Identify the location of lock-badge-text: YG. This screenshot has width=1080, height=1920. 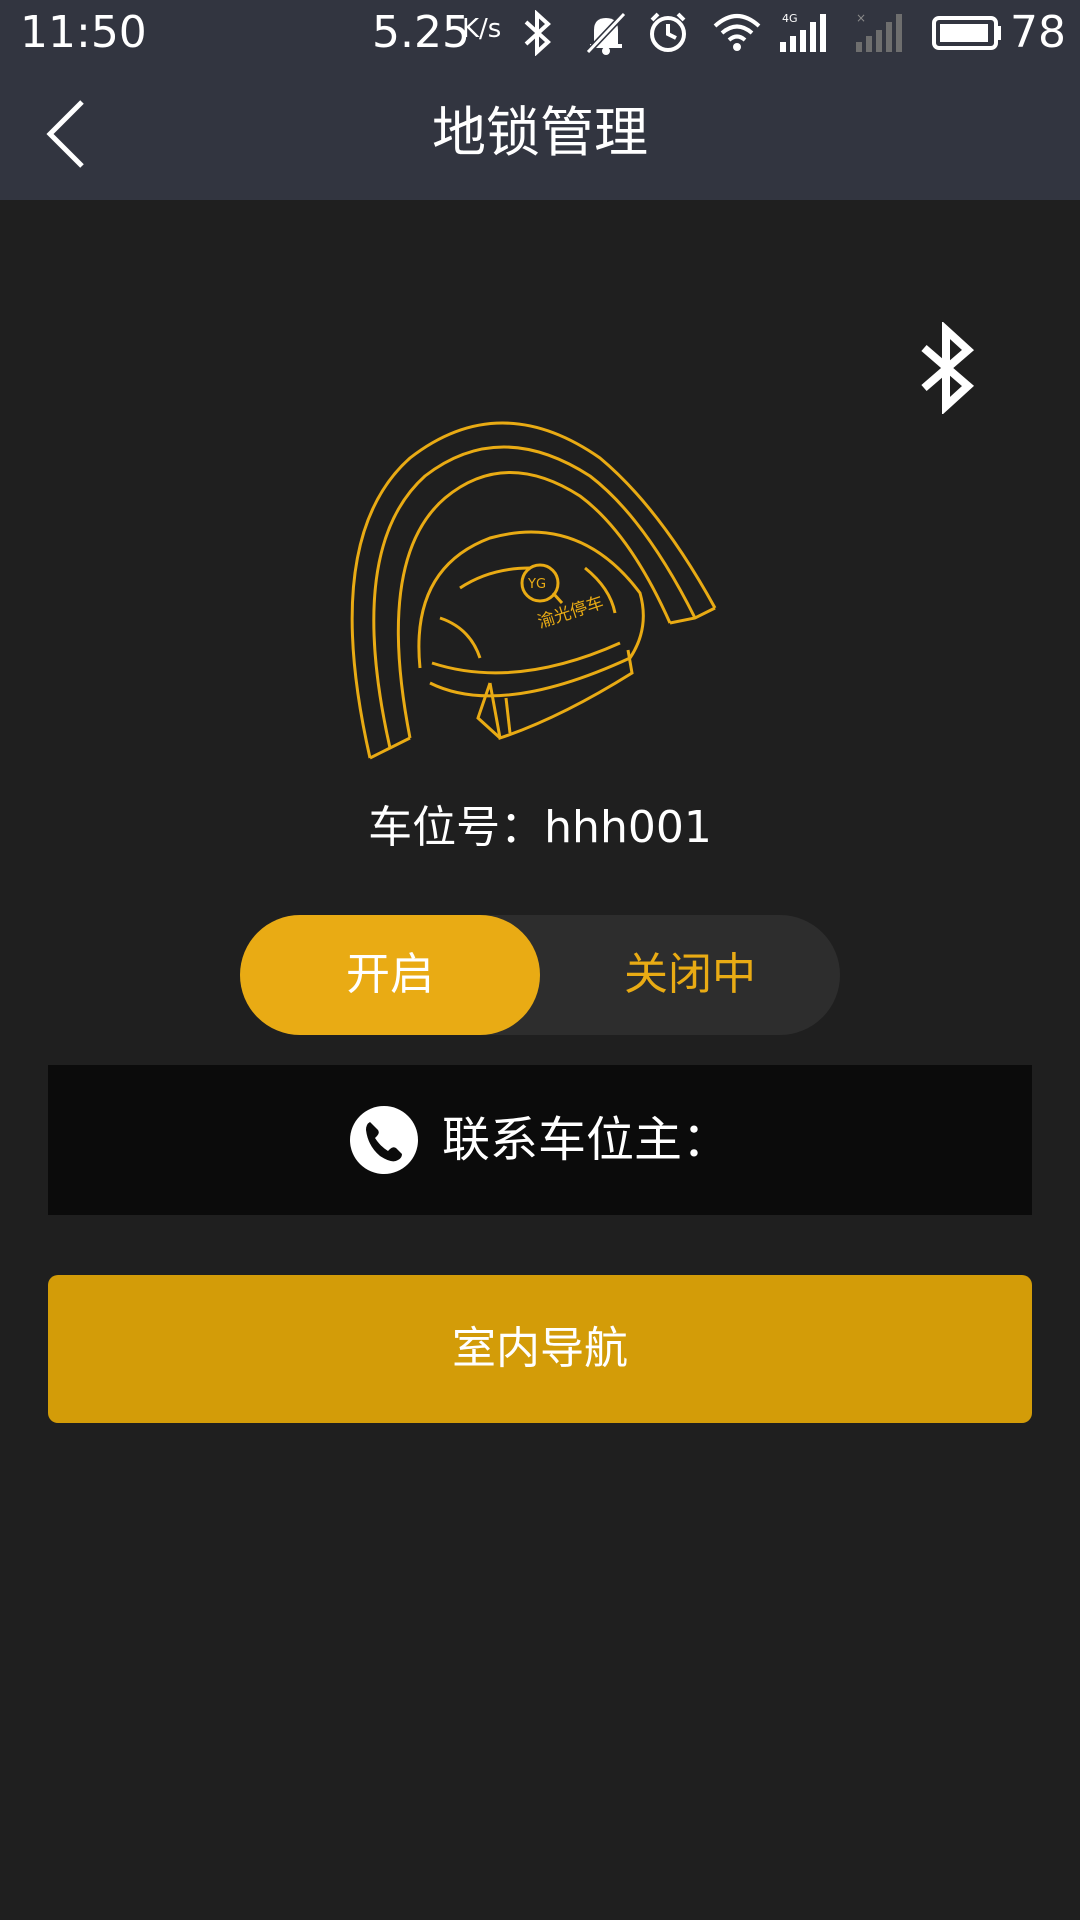
(536, 584).